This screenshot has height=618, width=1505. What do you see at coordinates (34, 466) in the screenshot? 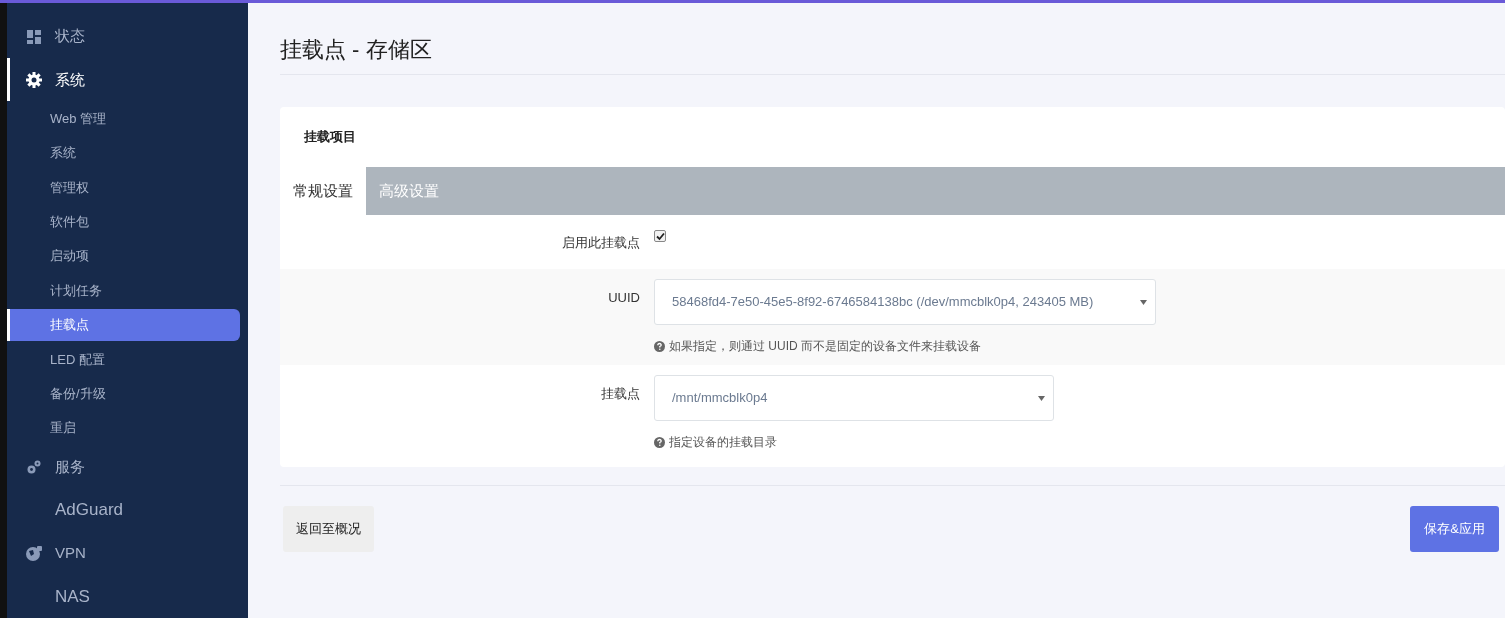
I see `gears-icon` at bounding box center [34, 466].